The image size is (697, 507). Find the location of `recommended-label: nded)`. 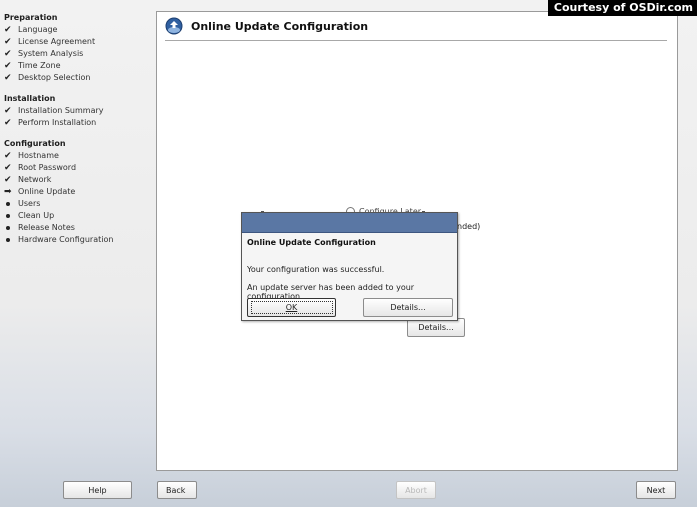

recommended-label: nded) is located at coordinates (469, 226).